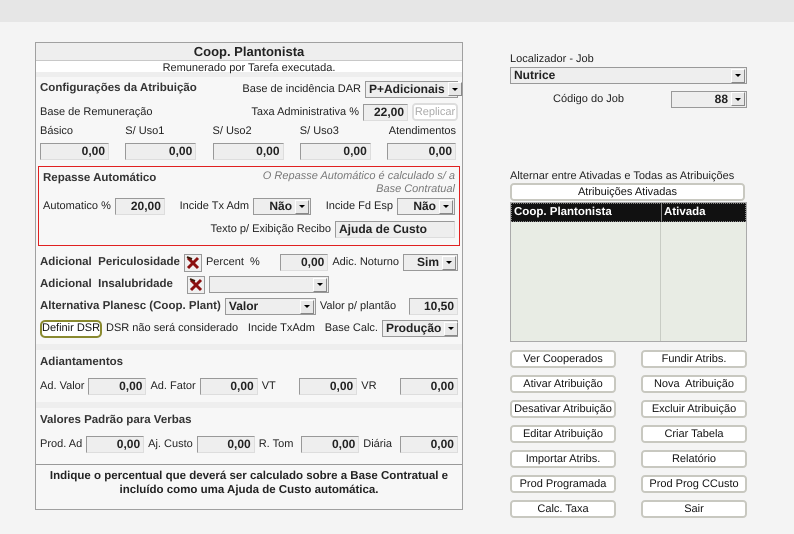 Image resolution: width=794 pixels, height=534 pixels. Describe the element at coordinates (587, 213) in the screenshot. I see `column-header: Coop. Plantonista` at that location.